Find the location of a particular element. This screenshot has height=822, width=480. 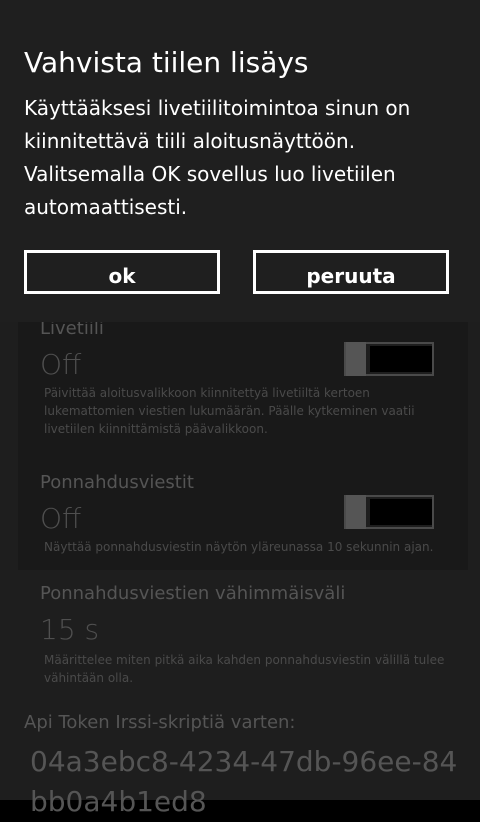

live-tile-toggle is located at coordinates (389, 359).